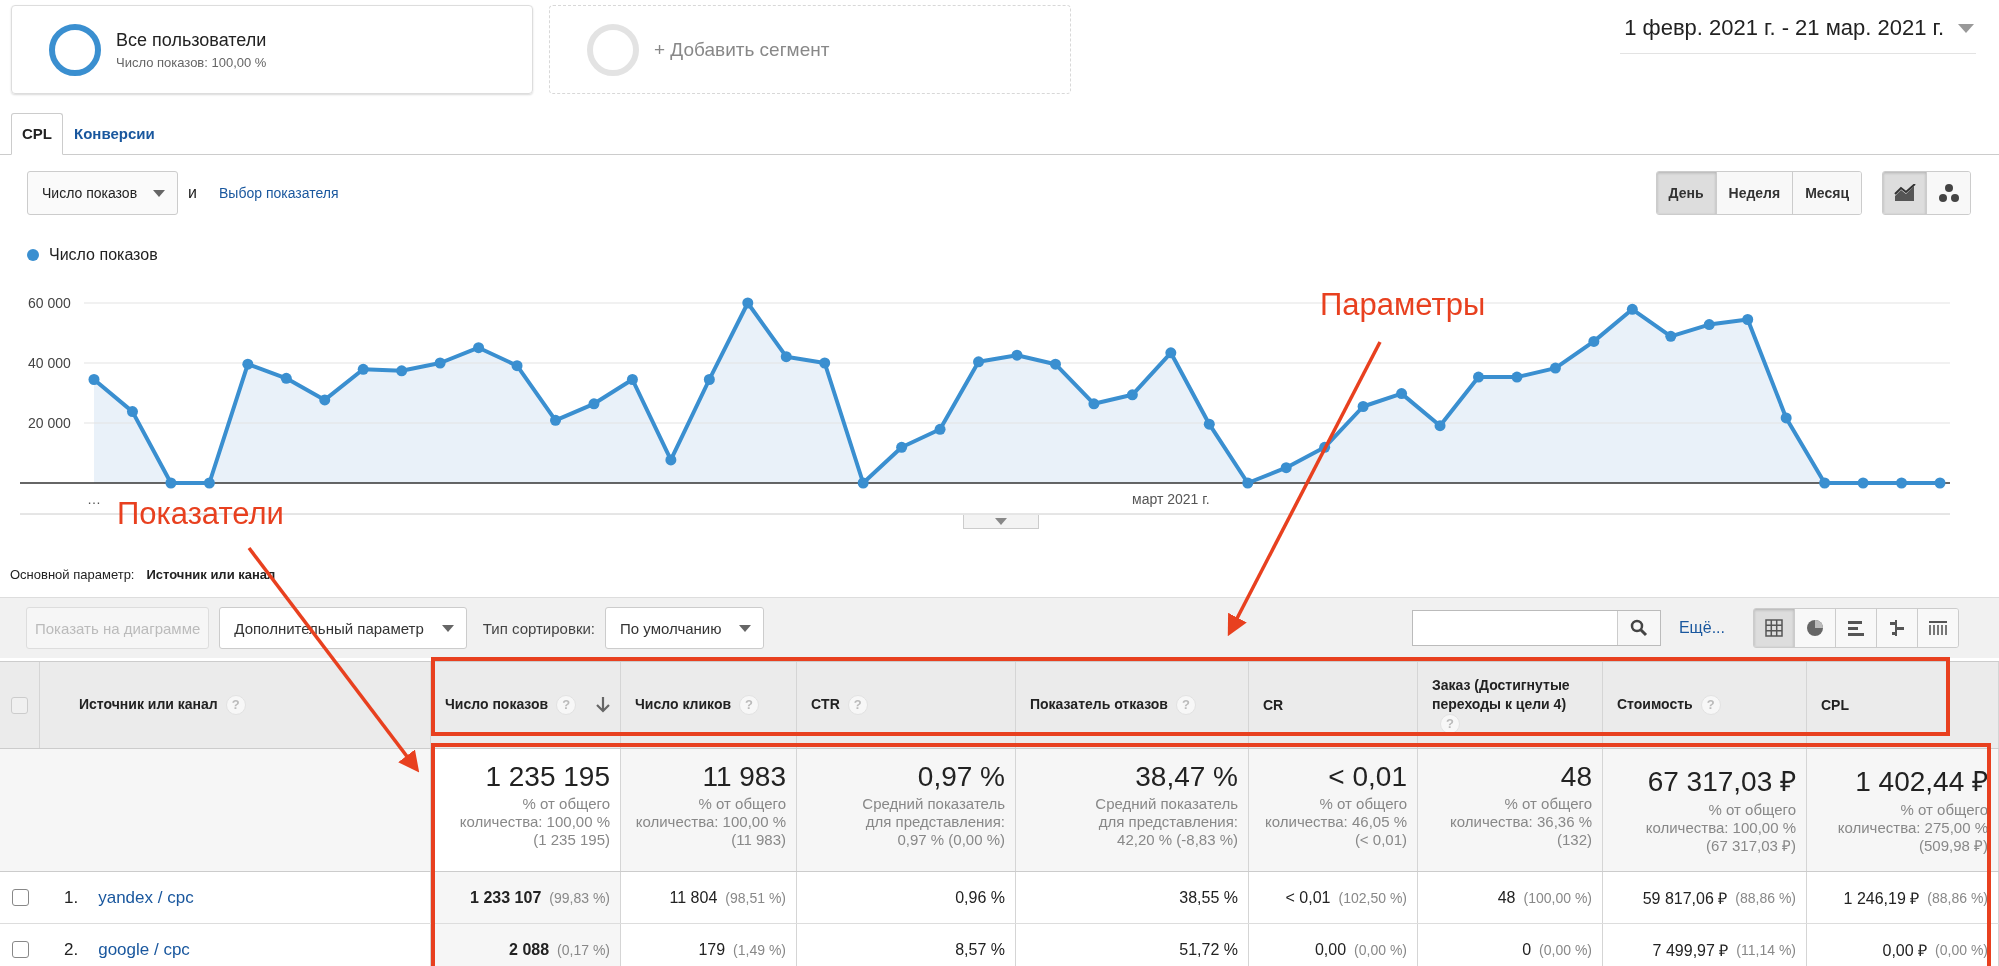 This screenshot has height=966, width=1999. What do you see at coordinates (72, 575) in the screenshot?
I see `primary-dimension-label: Основной параметр:` at bounding box center [72, 575].